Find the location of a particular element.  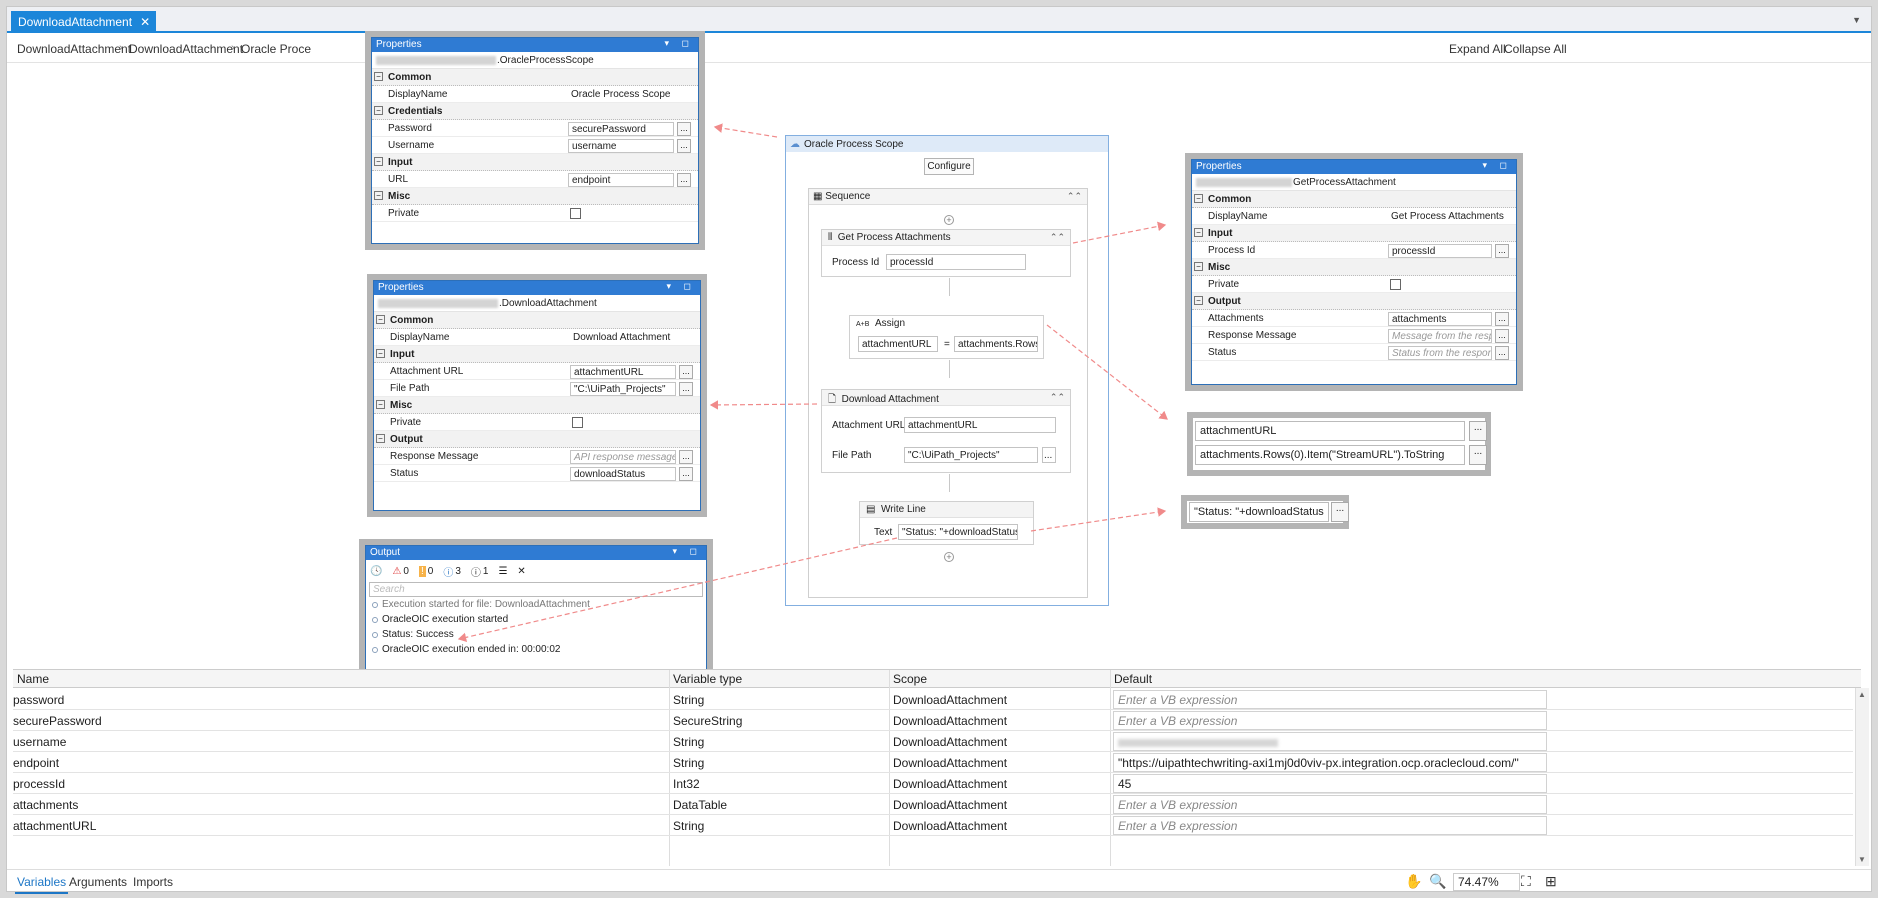

status-input: downloadStatus is located at coordinates (623, 474).